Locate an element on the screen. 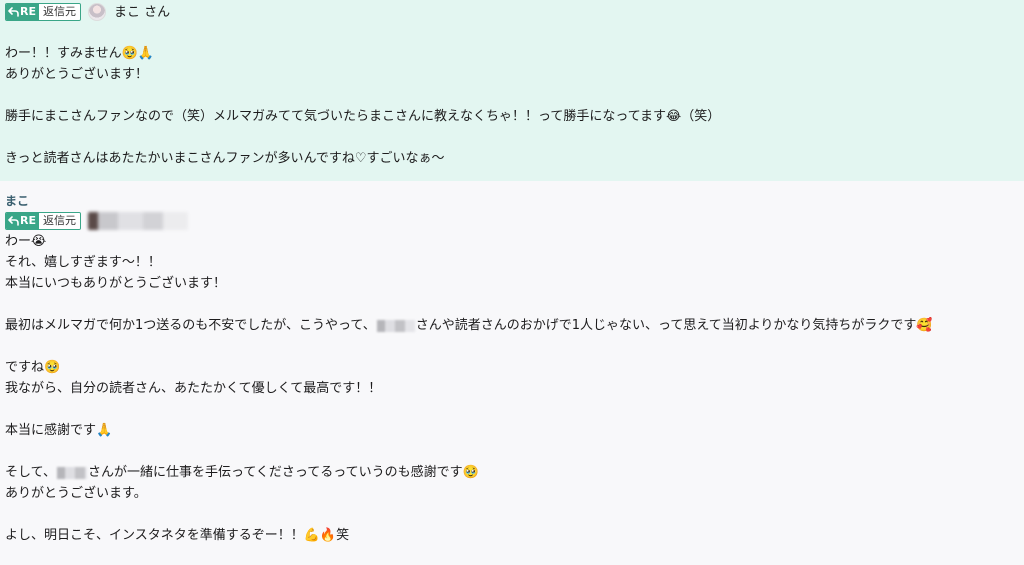 This screenshot has width=1024, height=565. sender-name: まこ is located at coordinates (512, 201).